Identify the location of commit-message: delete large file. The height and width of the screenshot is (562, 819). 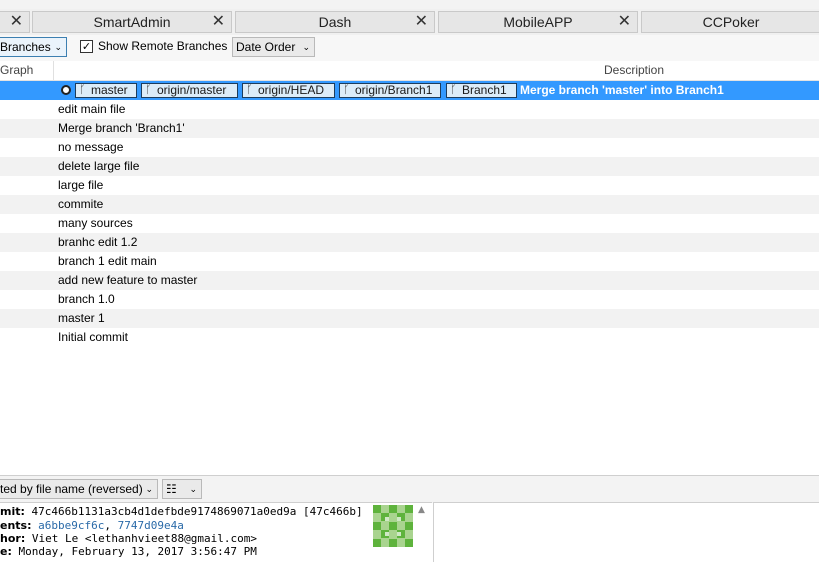
(99, 166).